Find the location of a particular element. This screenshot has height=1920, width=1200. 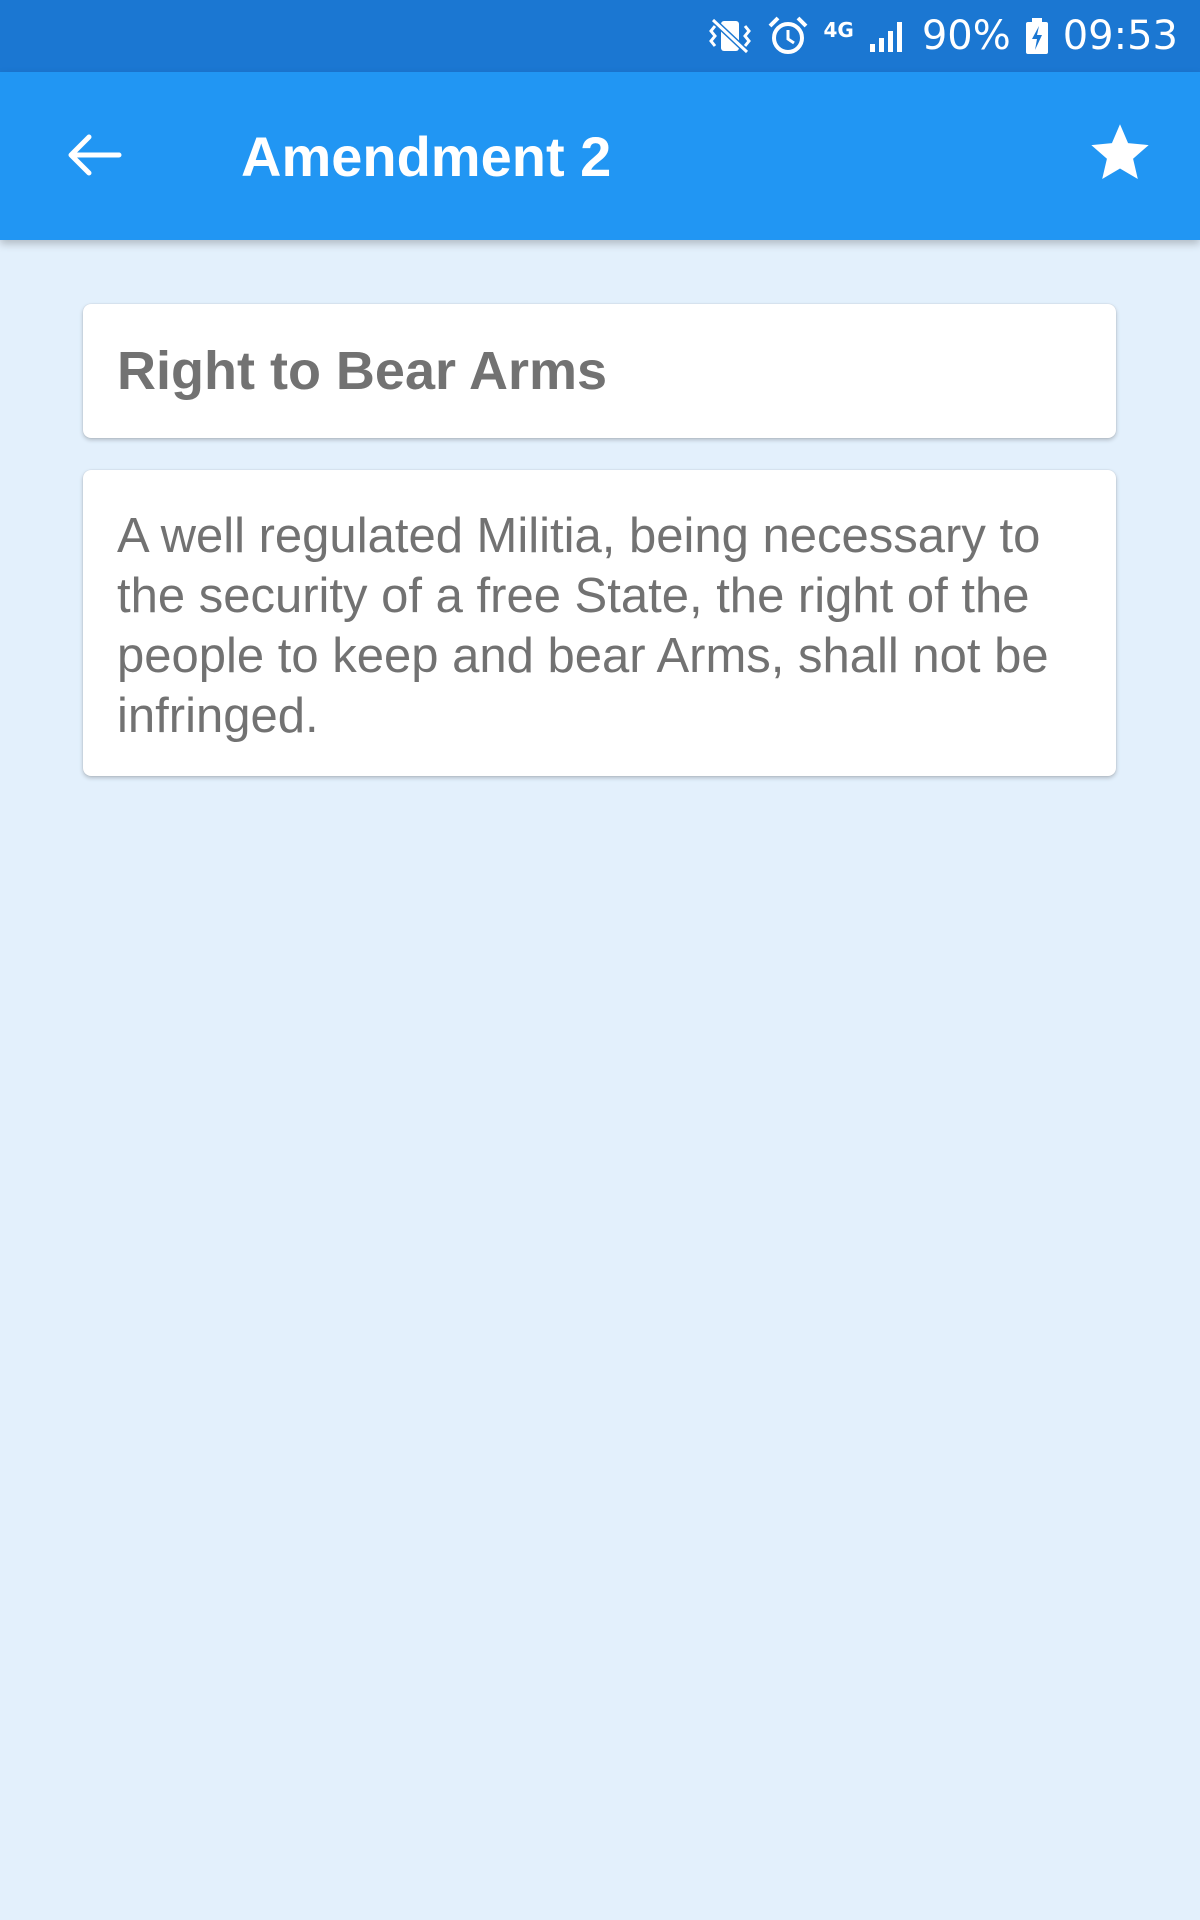

amendment-heading: Right to Bear Arms is located at coordinates (362, 371).